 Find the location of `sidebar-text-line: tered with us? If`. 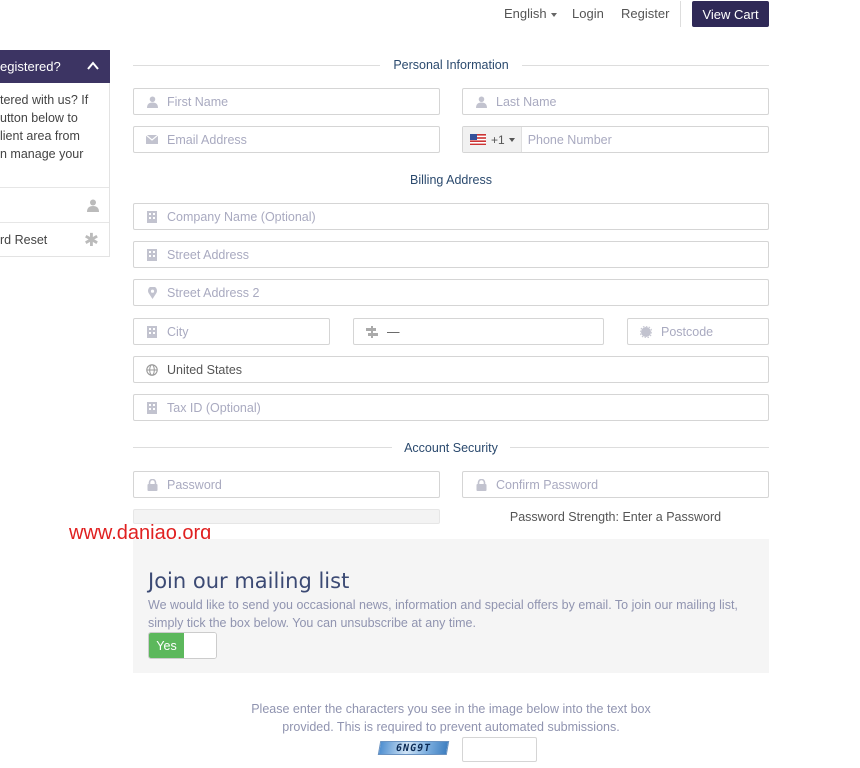

sidebar-text-line: tered with us? If is located at coordinates (44, 100).